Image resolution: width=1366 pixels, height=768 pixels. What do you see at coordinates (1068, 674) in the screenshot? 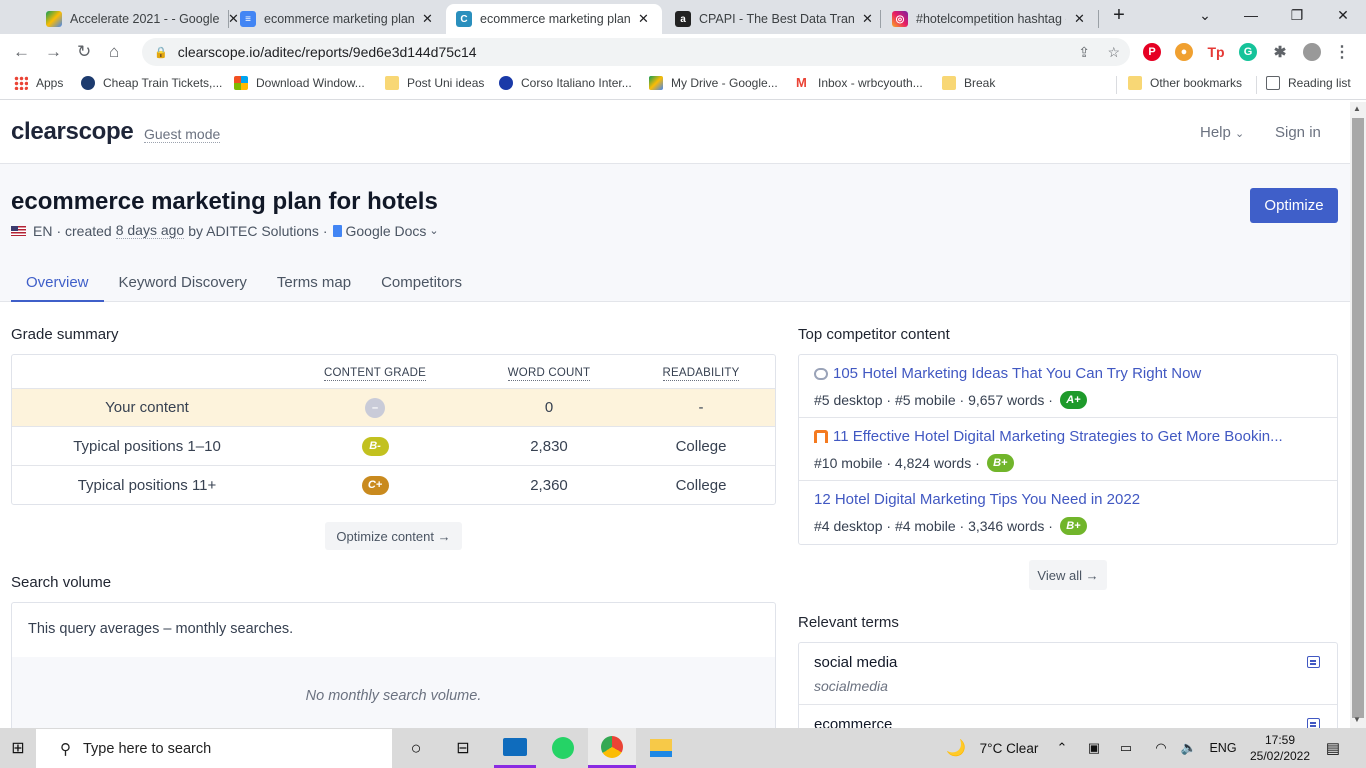
I see `term-item: social media socialmedia` at bounding box center [1068, 674].